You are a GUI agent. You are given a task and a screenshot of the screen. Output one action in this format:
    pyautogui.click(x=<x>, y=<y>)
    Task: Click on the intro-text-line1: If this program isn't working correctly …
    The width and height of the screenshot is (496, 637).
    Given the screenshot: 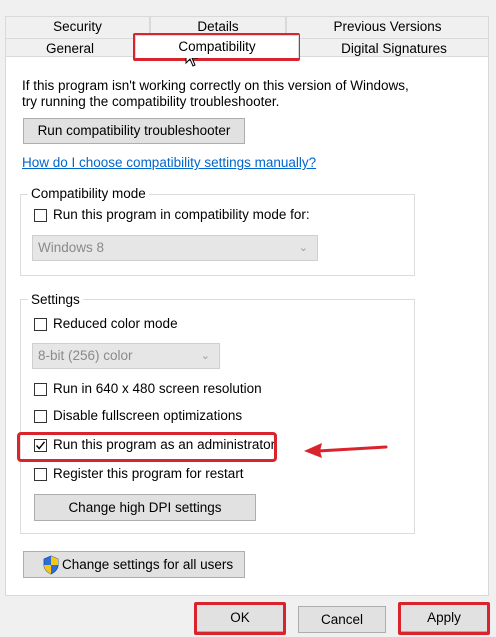 What is the action you would take?
    pyautogui.click(x=215, y=85)
    